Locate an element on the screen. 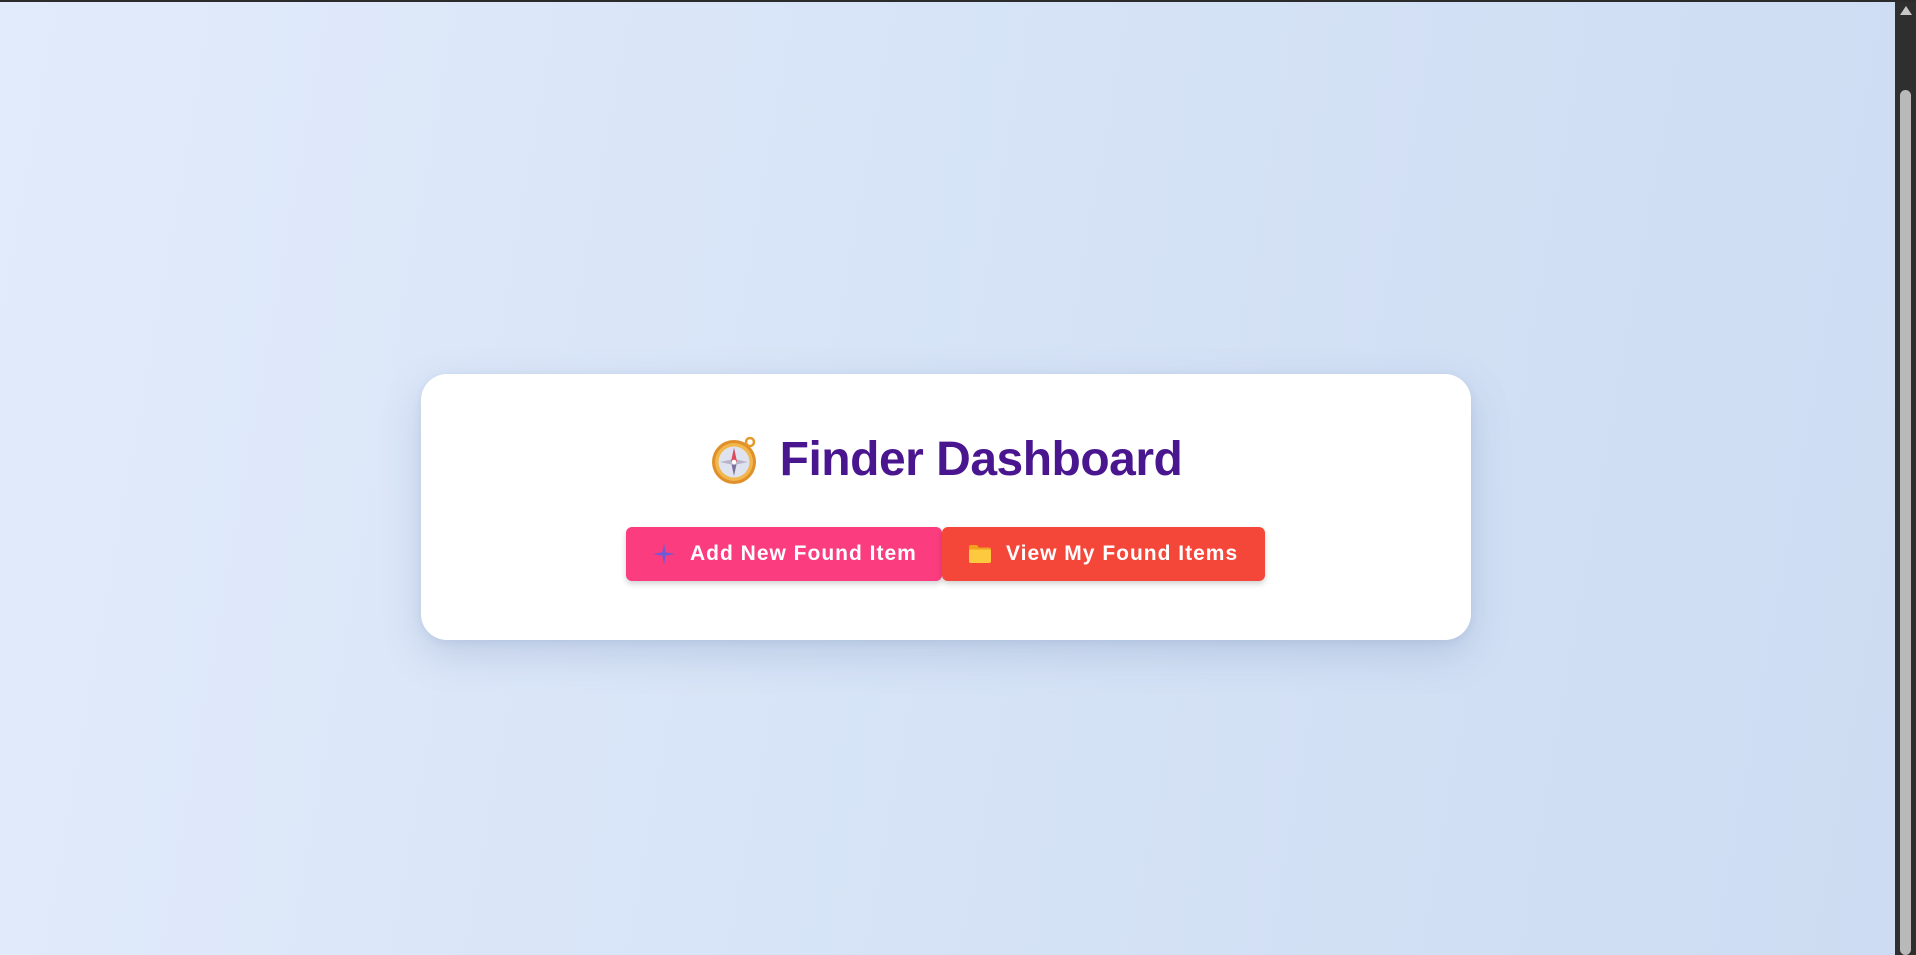 The image size is (1916, 955). title-row: Finder Dashboard is located at coordinates (946, 460).